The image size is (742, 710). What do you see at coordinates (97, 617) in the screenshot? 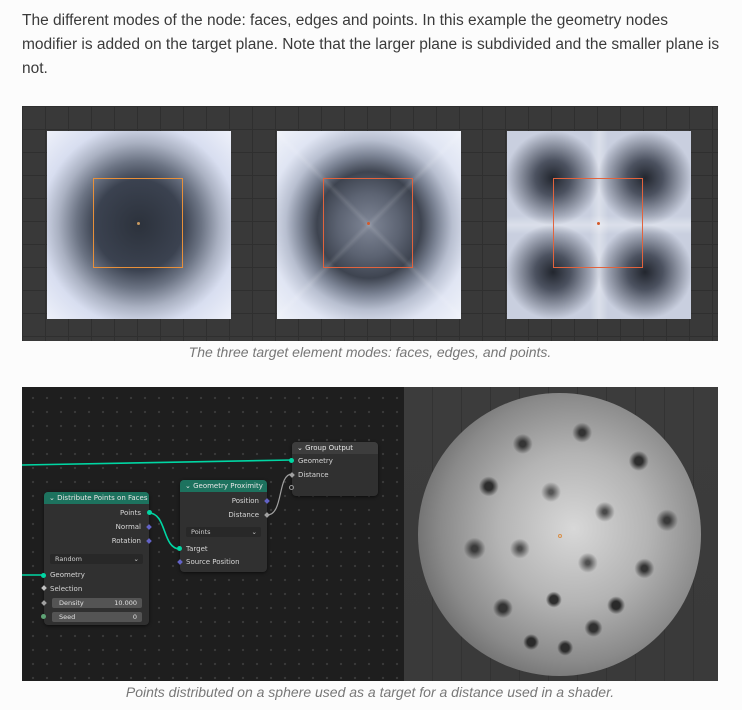
I see `seed-field: Seed 0` at bounding box center [97, 617].